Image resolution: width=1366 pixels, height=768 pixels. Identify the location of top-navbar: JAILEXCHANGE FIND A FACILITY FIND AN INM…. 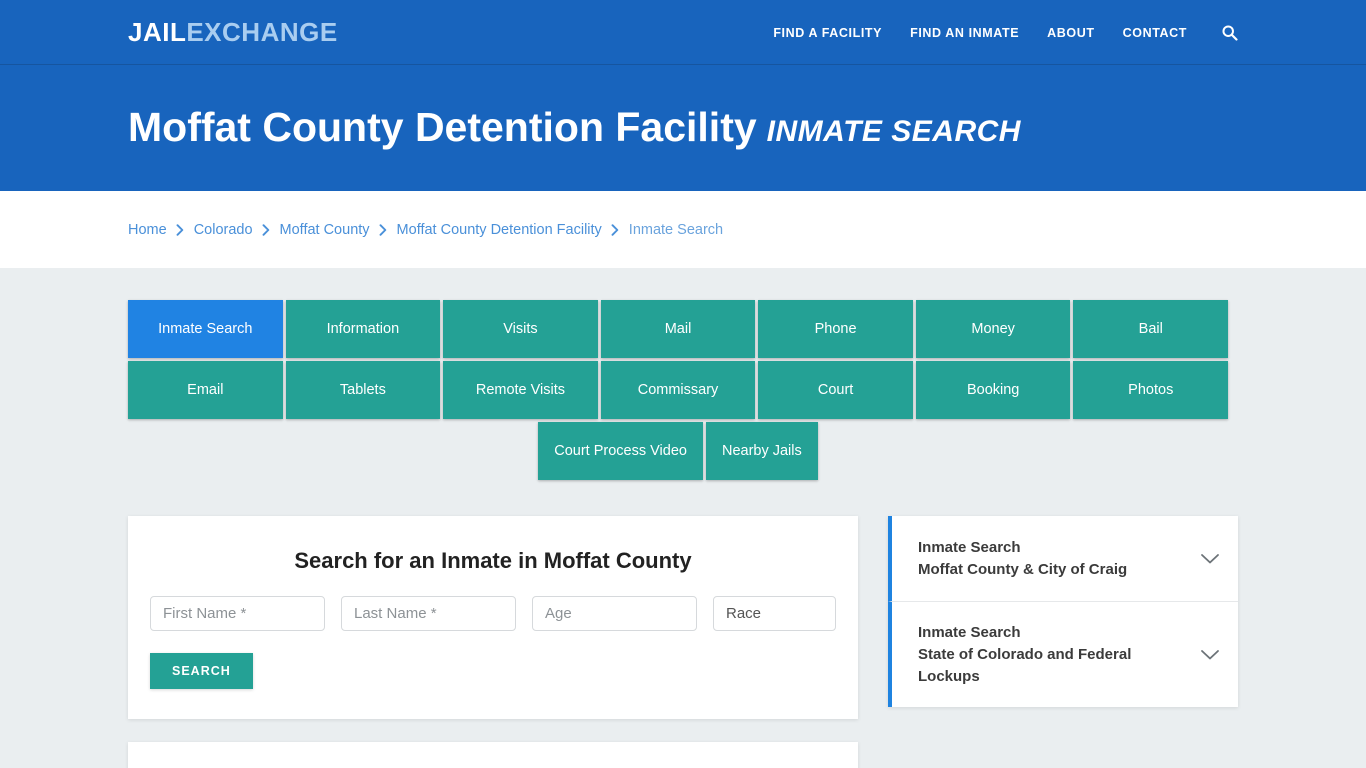
(683, 32).